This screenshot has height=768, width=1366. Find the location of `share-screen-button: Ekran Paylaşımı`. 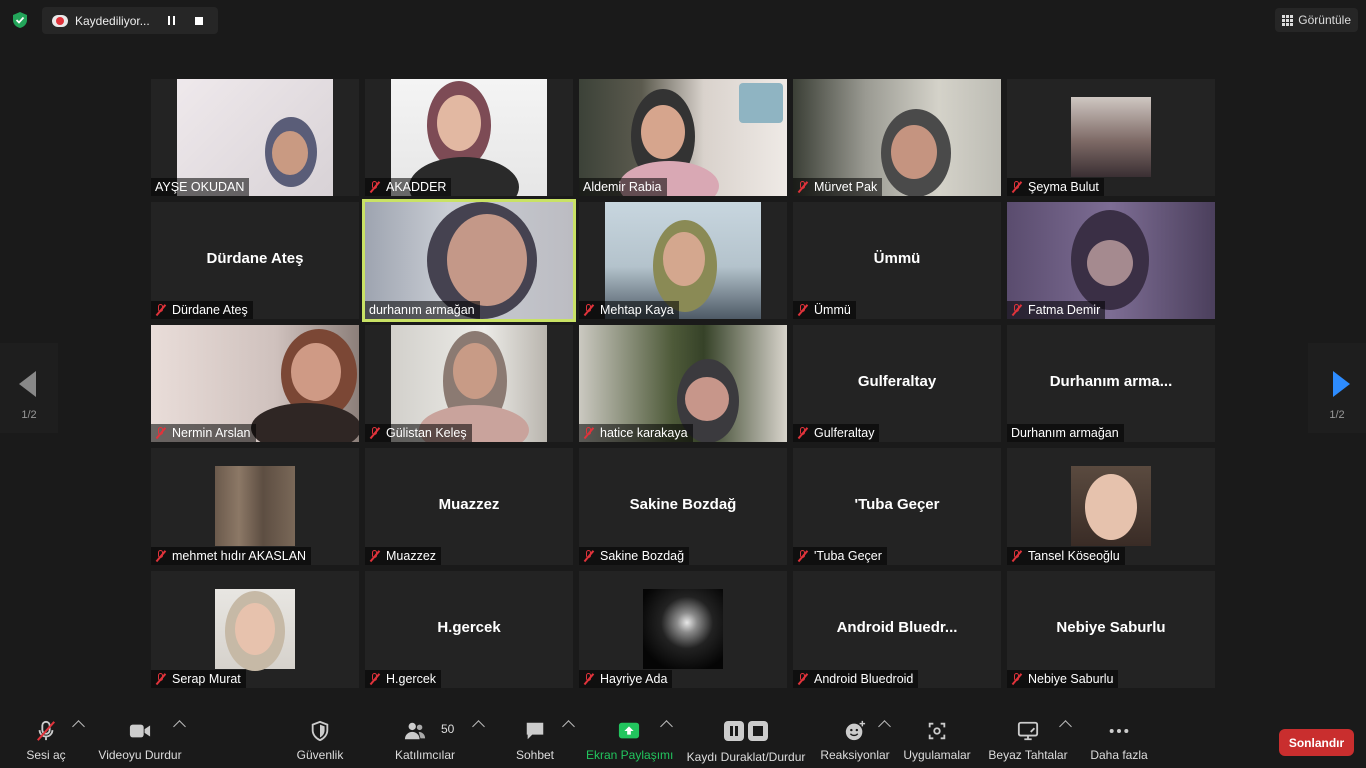

share-screen-button: Ekran Paylaşımı is located at coordinates (629, 737).